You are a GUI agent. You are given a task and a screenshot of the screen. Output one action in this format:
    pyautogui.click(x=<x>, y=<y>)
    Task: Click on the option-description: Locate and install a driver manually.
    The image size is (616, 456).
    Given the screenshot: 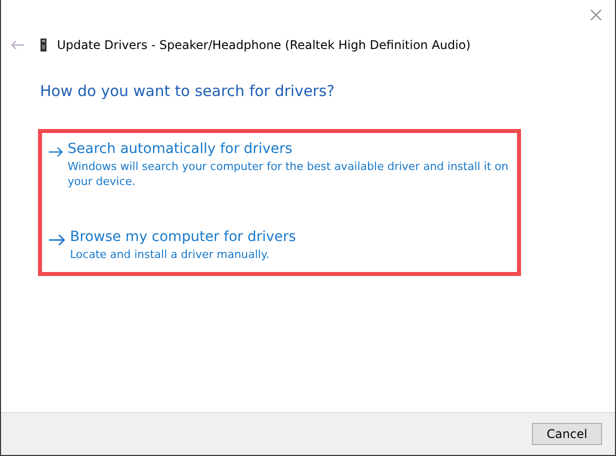 What is the action you would take?
    pyautogui.click(x=170, y=254)
    